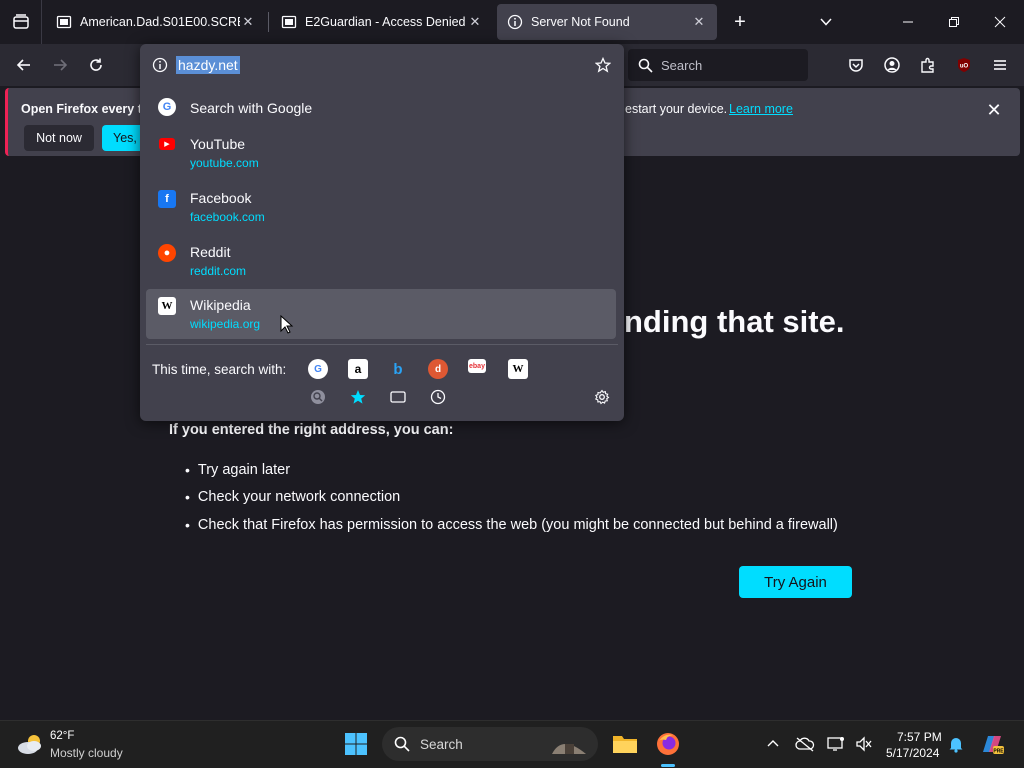  Describe the element at coordinates (381, 107) in the screenshot. I see `suggestion-search-google: G Search with Google` at that location.